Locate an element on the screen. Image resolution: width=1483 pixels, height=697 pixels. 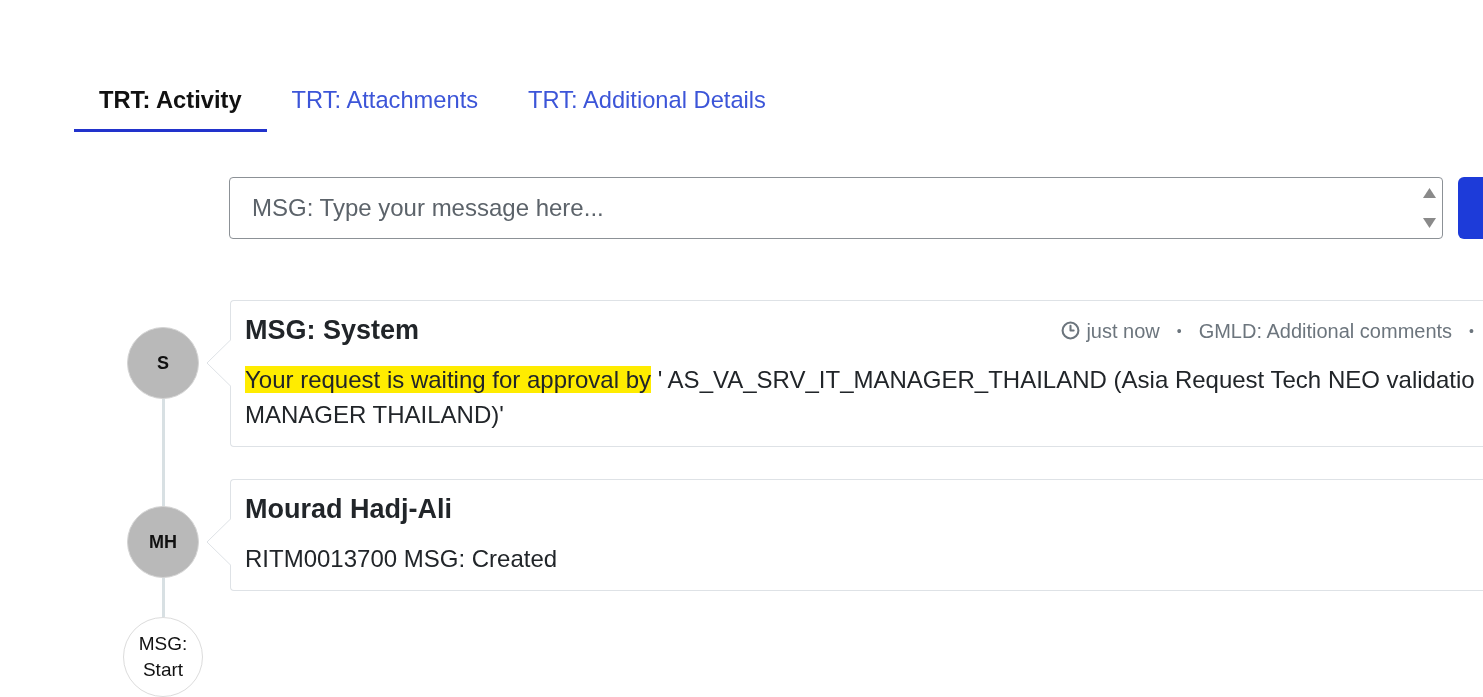
tab: TRT: Additional Details is located at coordinates (647, 101).